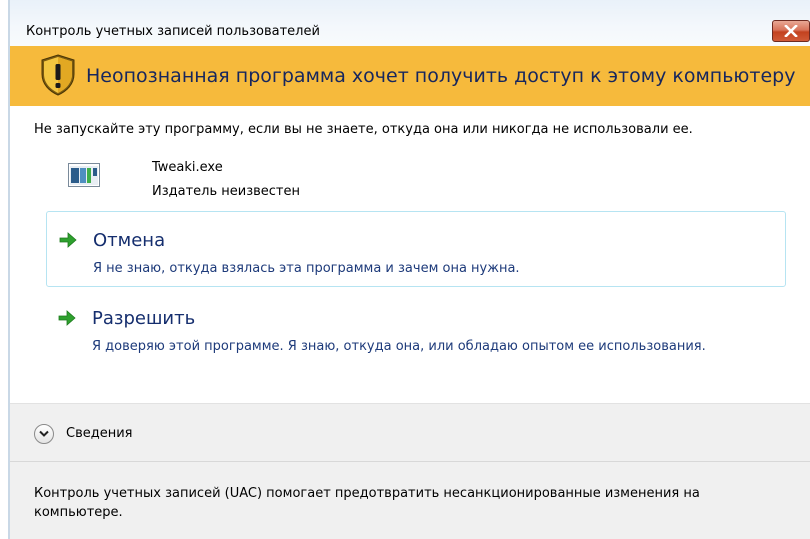  I want to click on program-name: Tweaki.exe, so click(187, 167).